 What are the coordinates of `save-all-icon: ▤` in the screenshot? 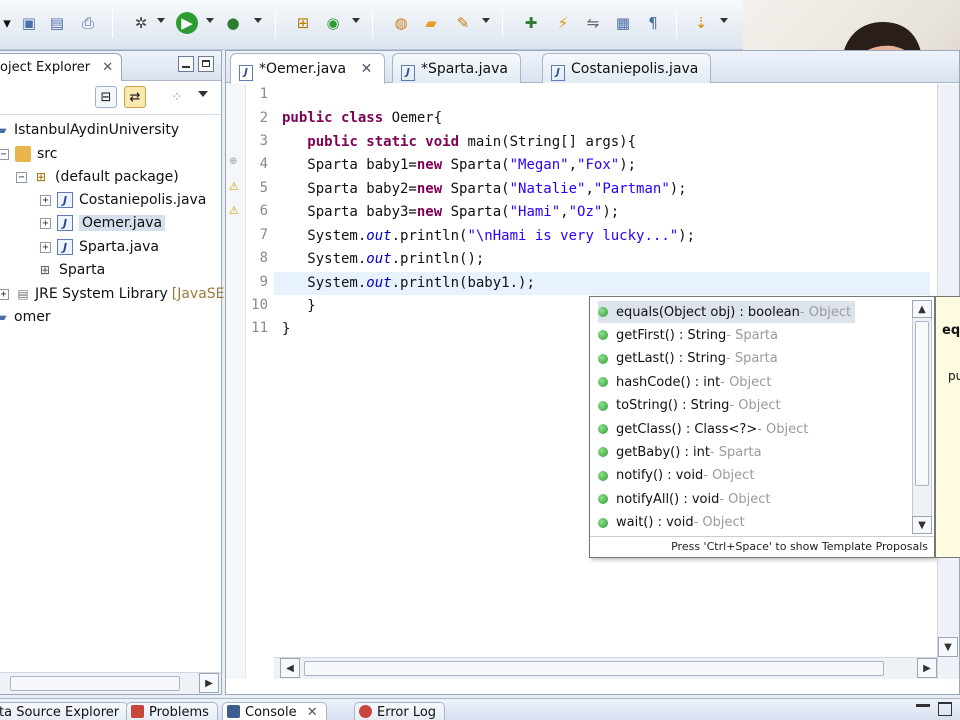 It's located at (57, 23).